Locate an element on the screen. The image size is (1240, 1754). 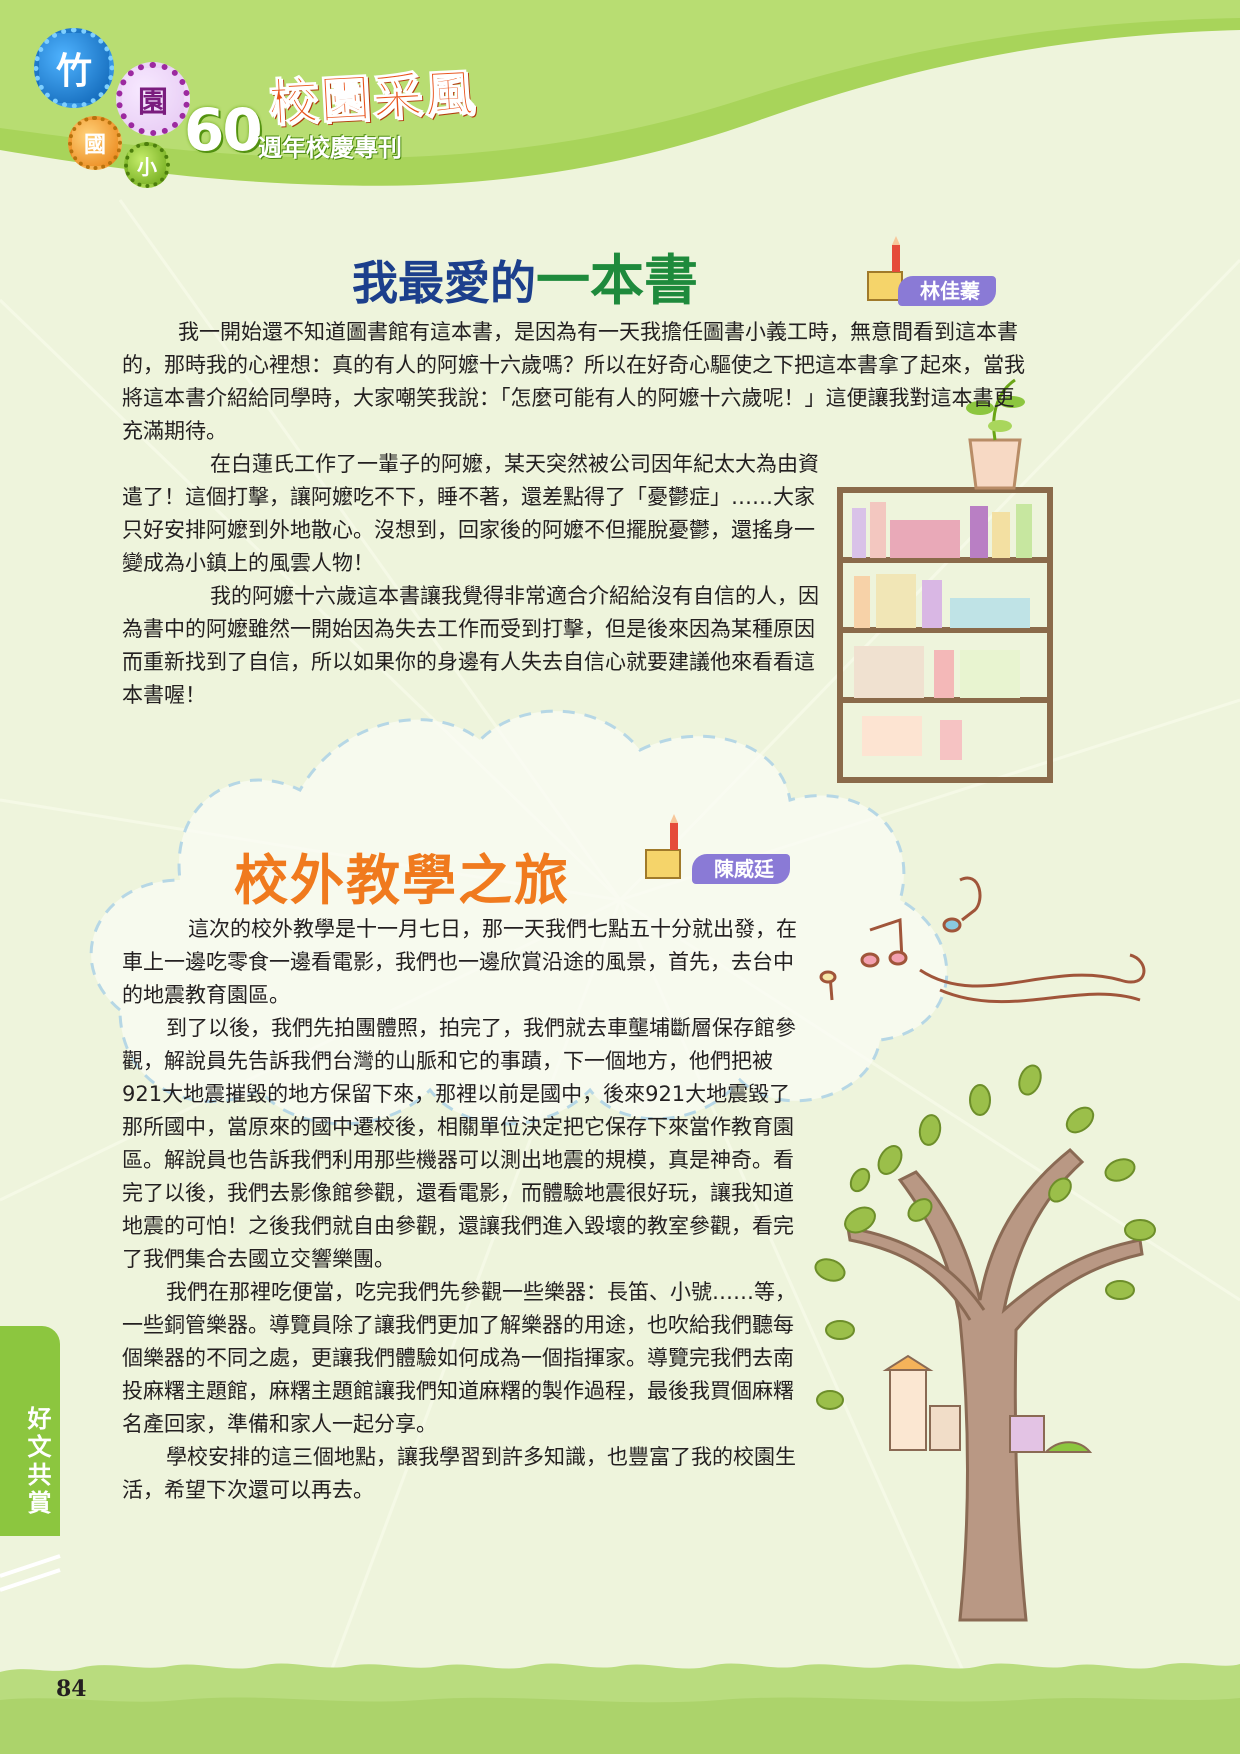
article-2-title: 校外教學之旅 is located at coordinates (402, 880).